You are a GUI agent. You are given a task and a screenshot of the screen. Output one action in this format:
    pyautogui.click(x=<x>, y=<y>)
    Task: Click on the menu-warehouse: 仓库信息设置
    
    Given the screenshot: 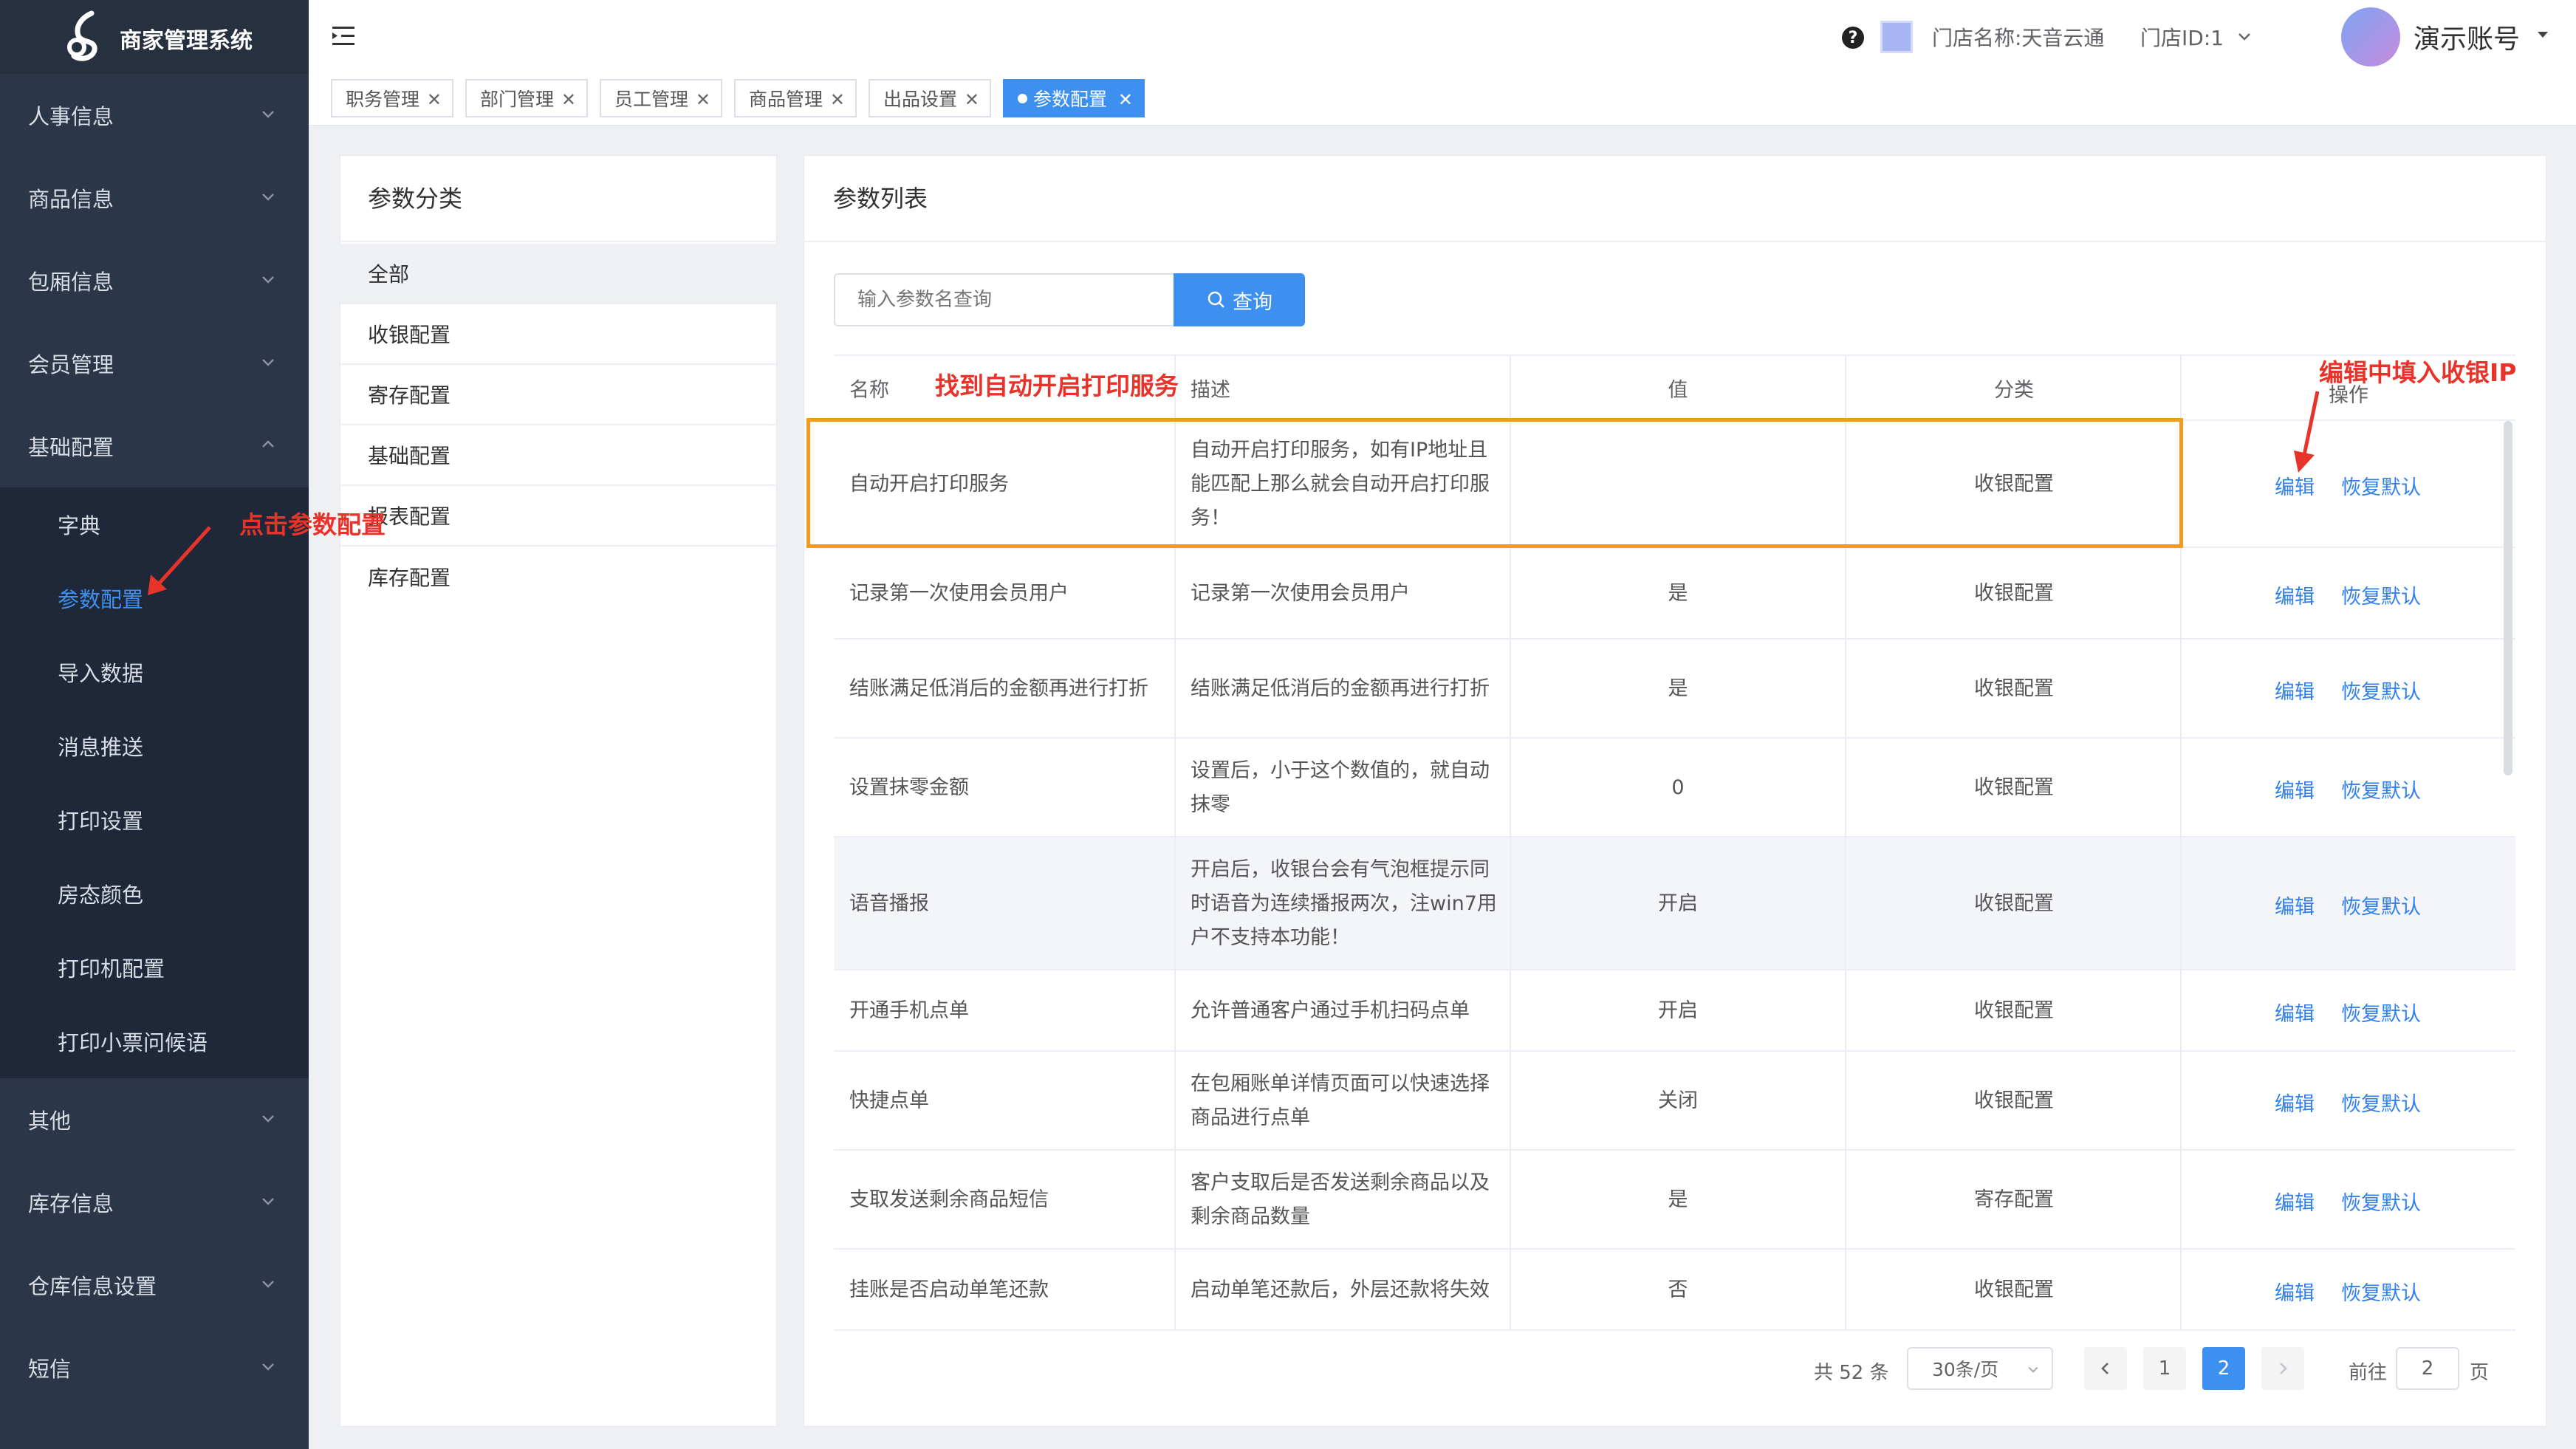 What is the action you would take?
    pyautogui.click(x=154, y=1285)
    